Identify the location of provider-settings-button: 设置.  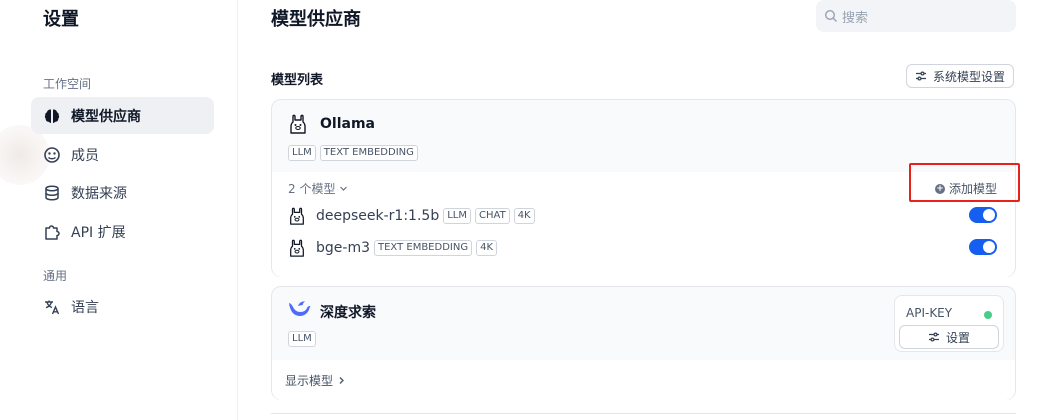
(949, 337).